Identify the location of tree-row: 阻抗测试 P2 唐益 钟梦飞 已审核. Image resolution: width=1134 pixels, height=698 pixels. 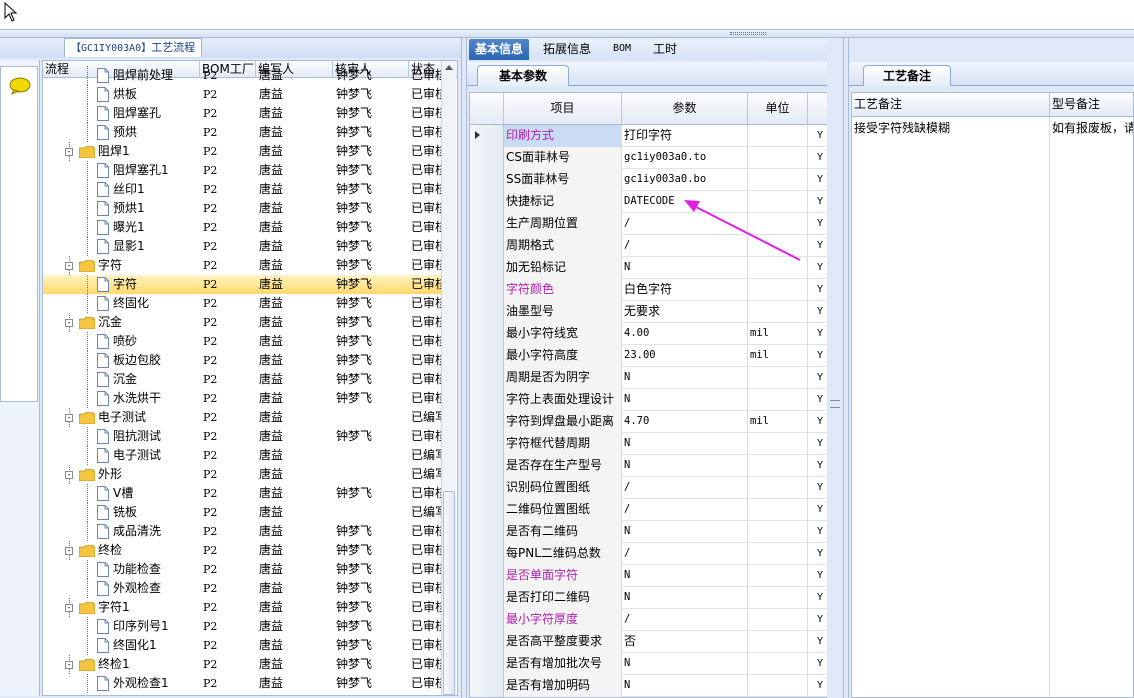
(245, 436).